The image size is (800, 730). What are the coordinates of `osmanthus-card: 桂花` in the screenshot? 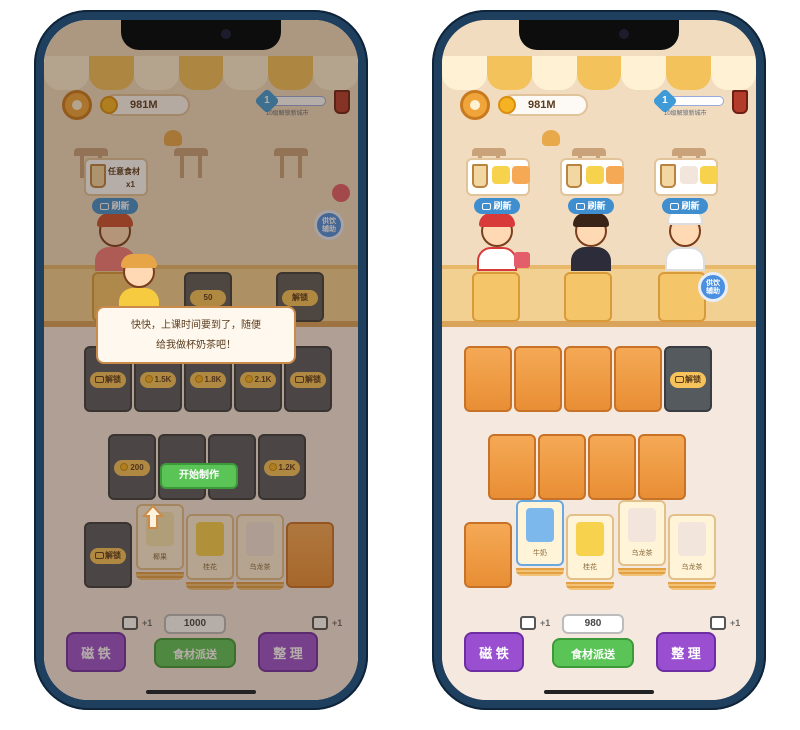 It's located at (590, 547).